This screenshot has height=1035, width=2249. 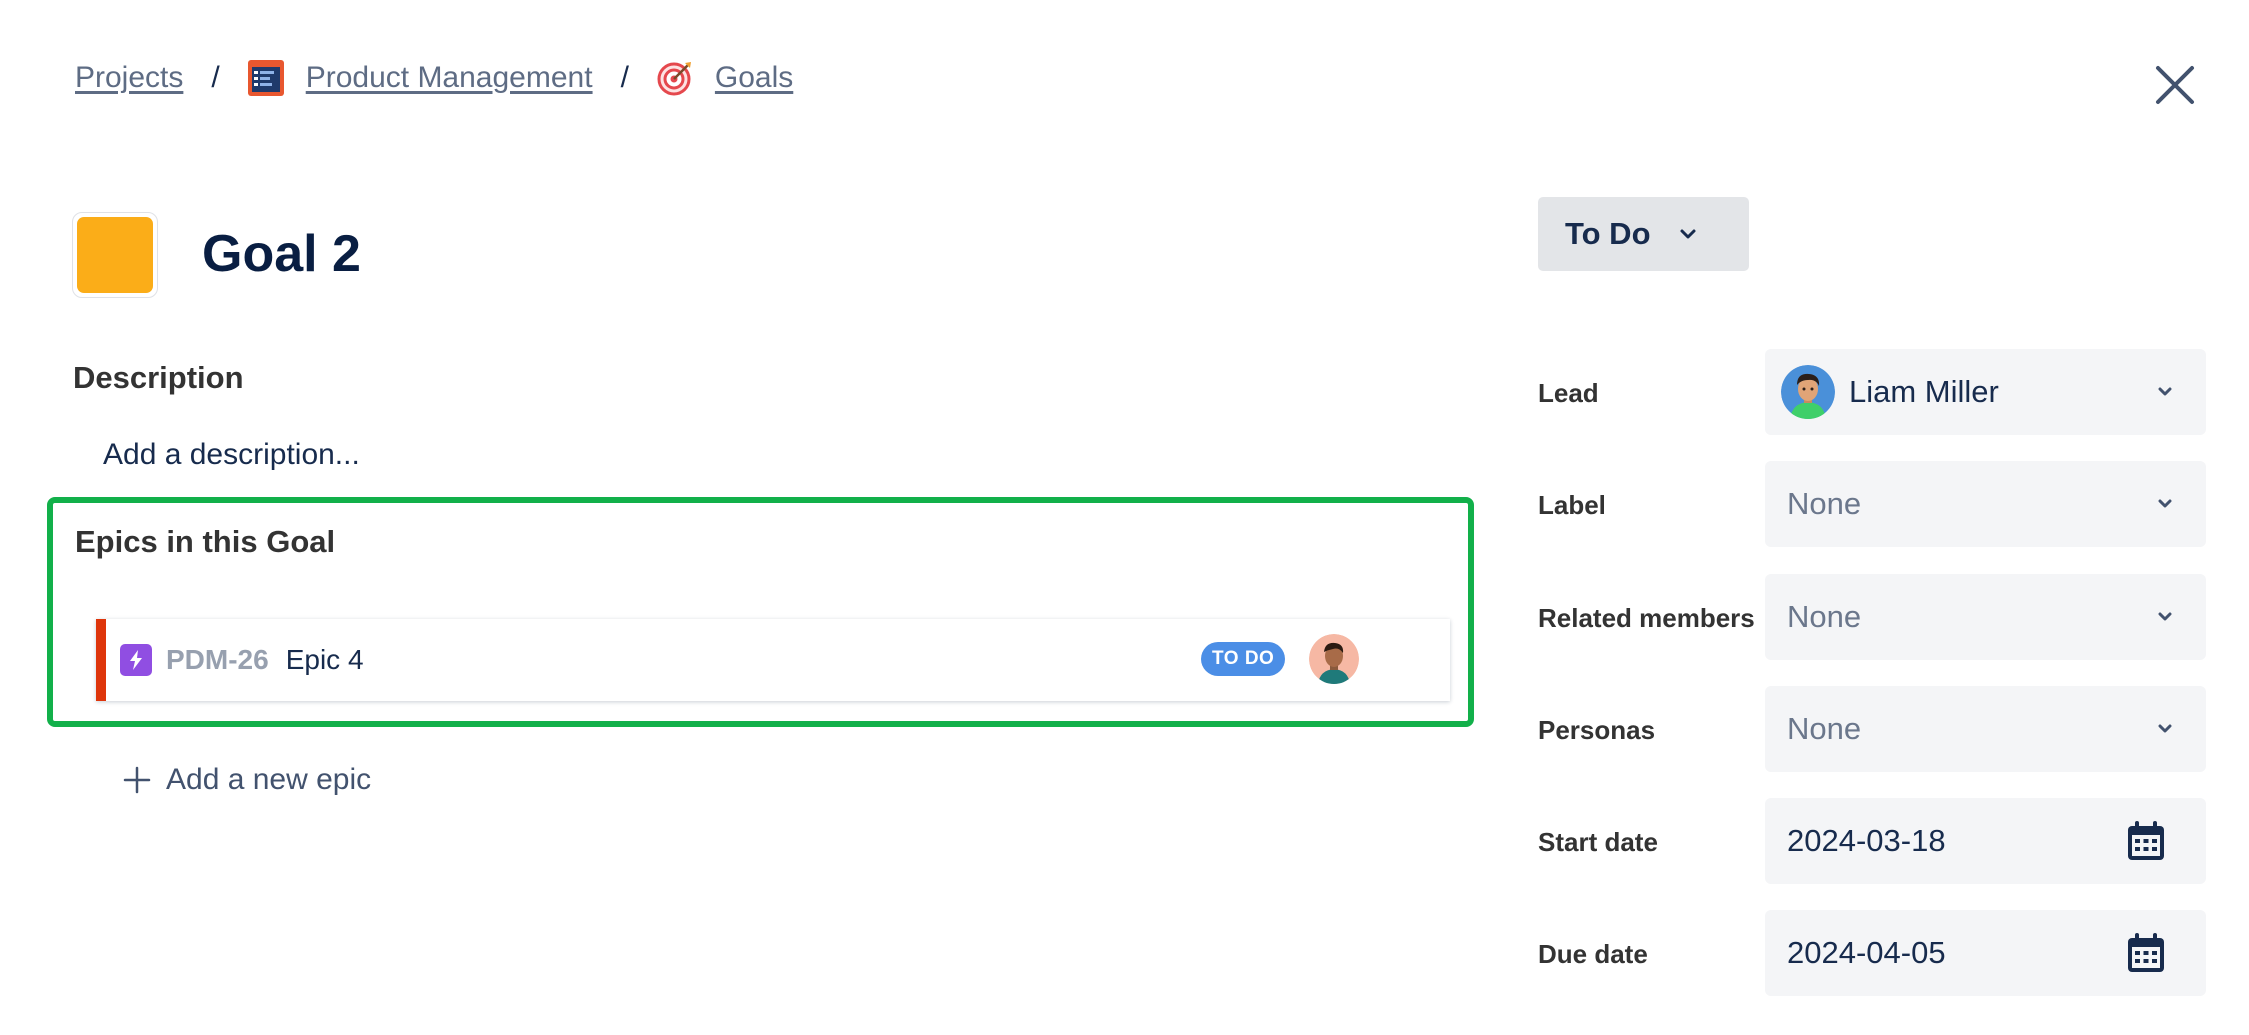 What do you see at coordinates (217, 660) in the screenshot?
I see `epic-key: PDM-26` at bounding box center [217, 660].